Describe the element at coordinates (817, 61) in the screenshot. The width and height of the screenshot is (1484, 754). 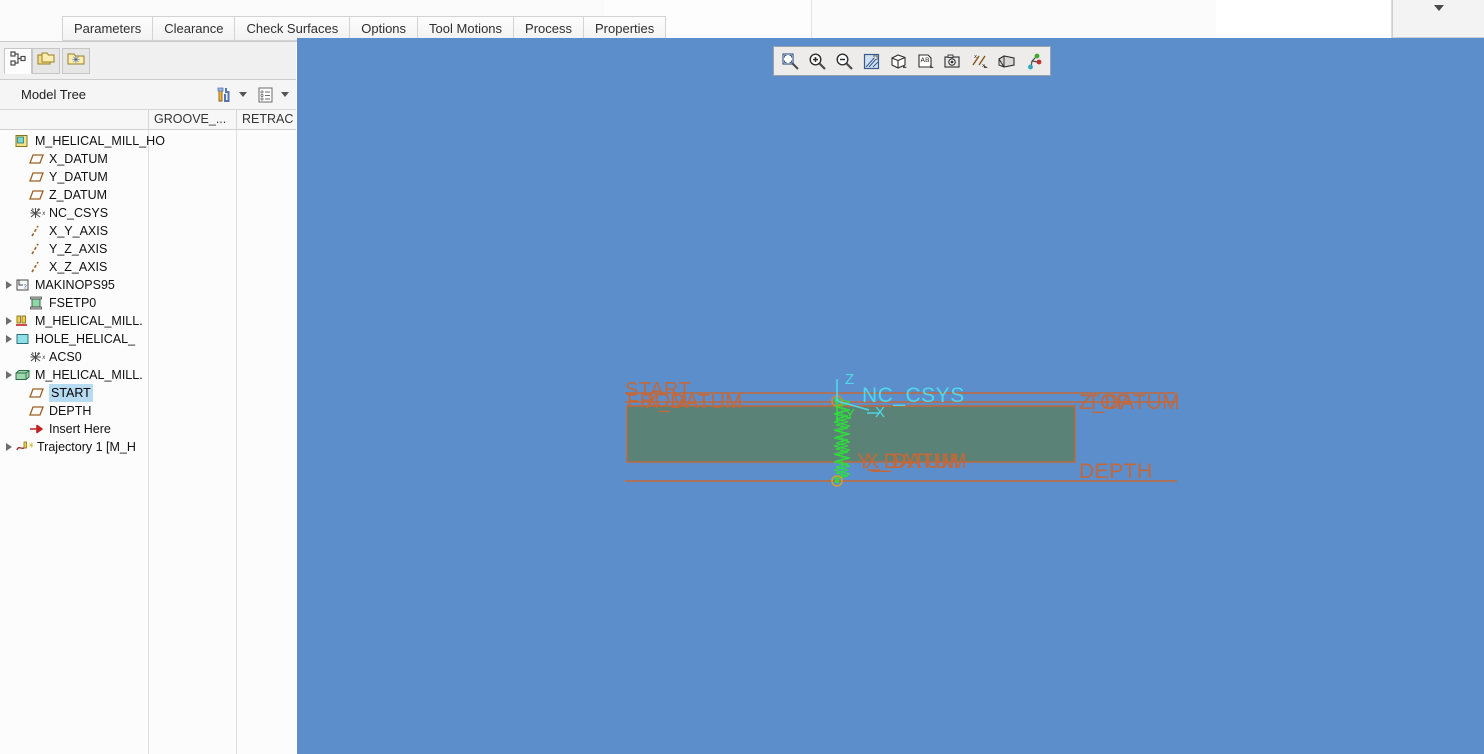
I see `zoom-in-icon` at that location.